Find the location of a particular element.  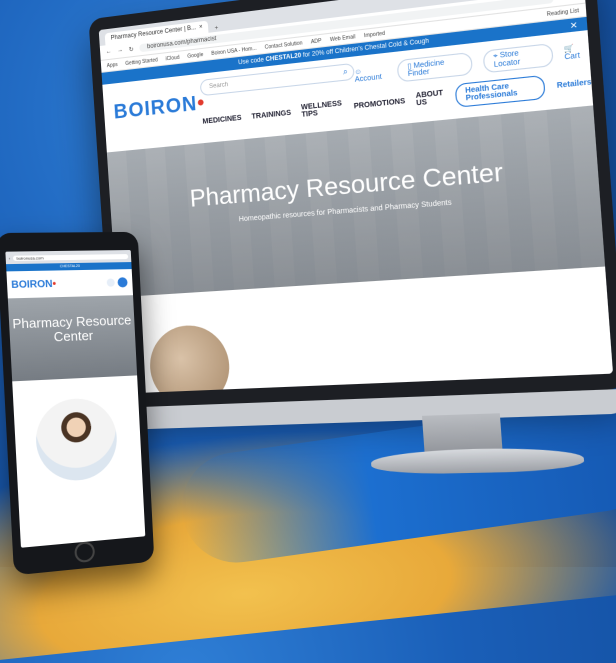

monitor-base is located at coordinates (477, 460).